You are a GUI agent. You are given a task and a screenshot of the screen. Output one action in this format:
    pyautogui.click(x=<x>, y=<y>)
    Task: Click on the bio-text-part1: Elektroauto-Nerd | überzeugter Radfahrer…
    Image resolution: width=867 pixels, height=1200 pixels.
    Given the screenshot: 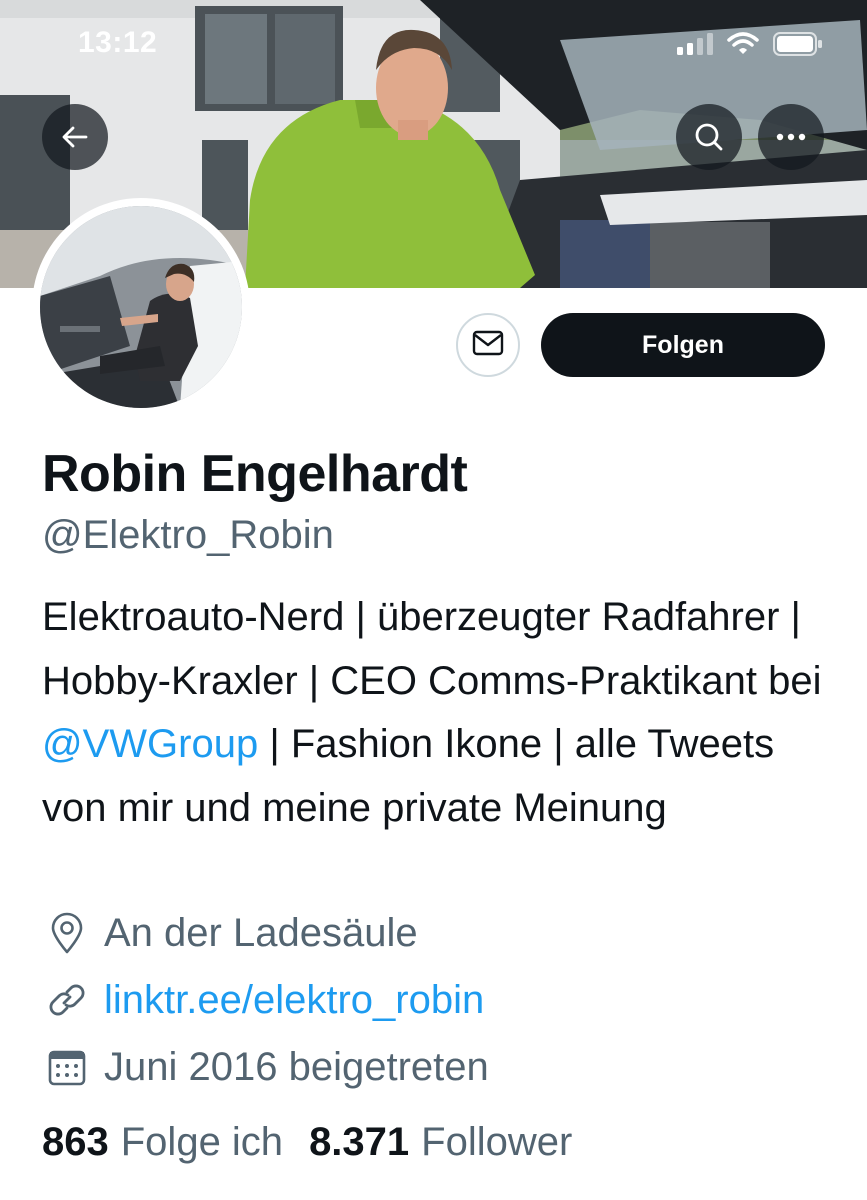 What is the action you would take?
    pyautogui.click(x=432, y=649)
    